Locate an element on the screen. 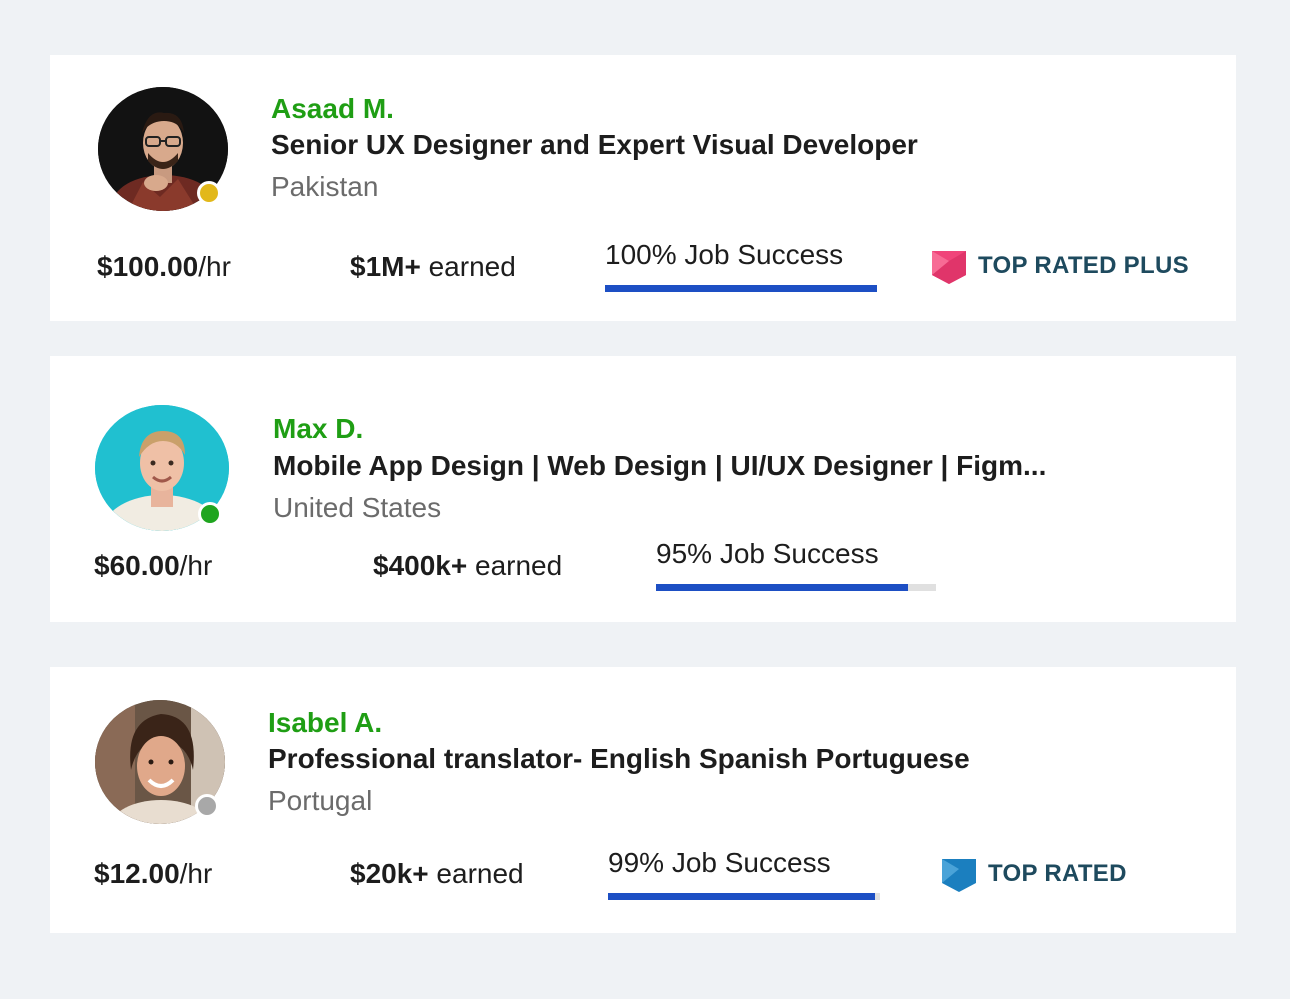  job-success: 100% Job Success is located at coordinates (741, 265).